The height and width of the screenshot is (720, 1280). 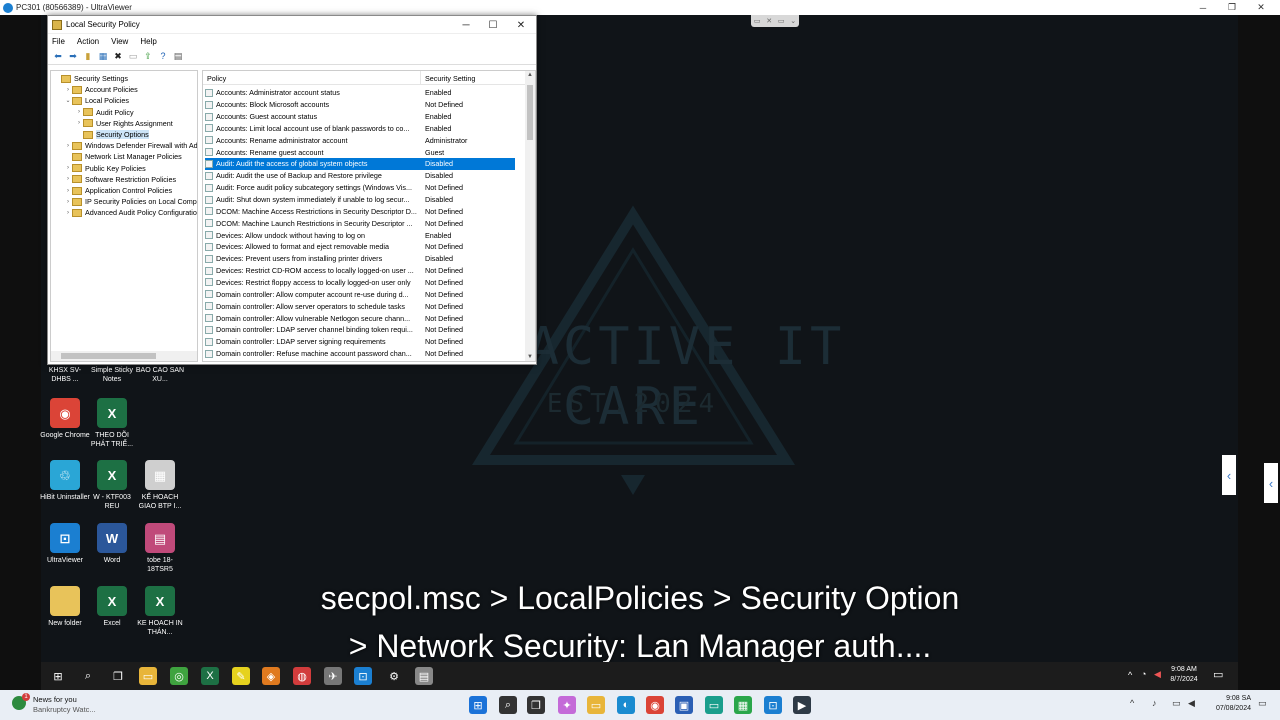 What do you see at coordinates (530, 357) in the screenshot?
I see `scroll-down-icon: ▼` at bounding box center [530, 357].